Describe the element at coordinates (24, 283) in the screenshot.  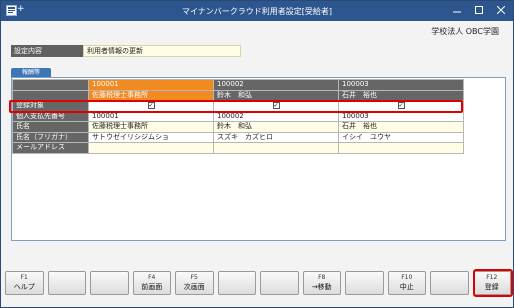
I see `f1-help-button: F1 ヘルプ` at that location.